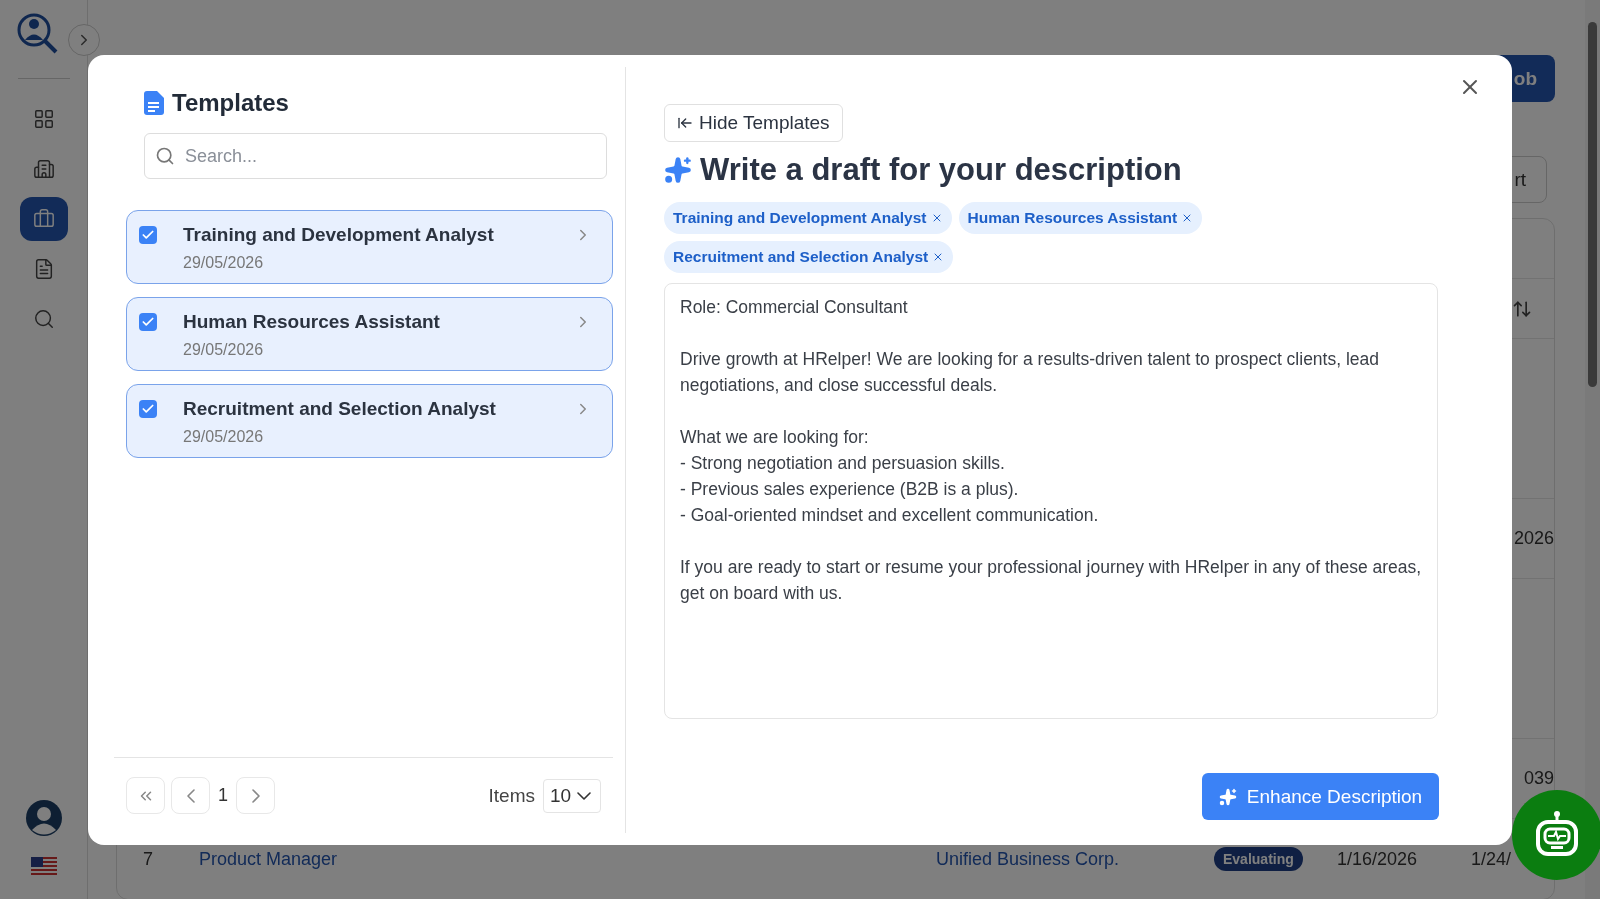 The image size is (1600, 899). I want to click on company-link: Unified Business Corp., so click(1028, 859).